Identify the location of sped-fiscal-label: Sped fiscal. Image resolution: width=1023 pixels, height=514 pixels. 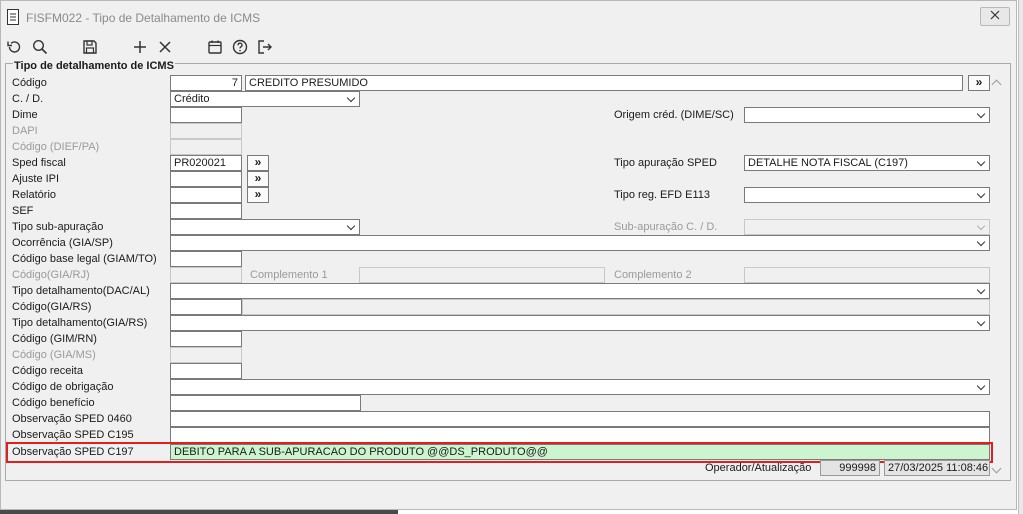
(39, 163).